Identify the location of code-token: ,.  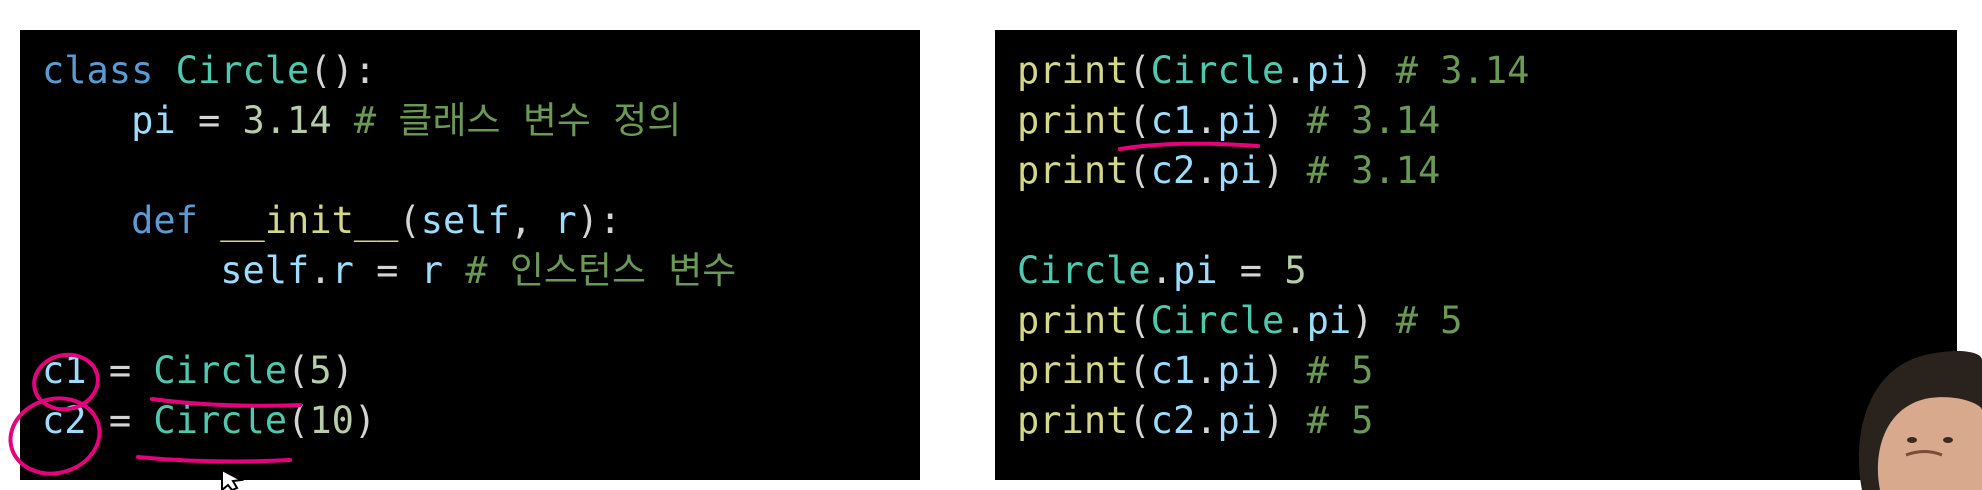
(532, 220).